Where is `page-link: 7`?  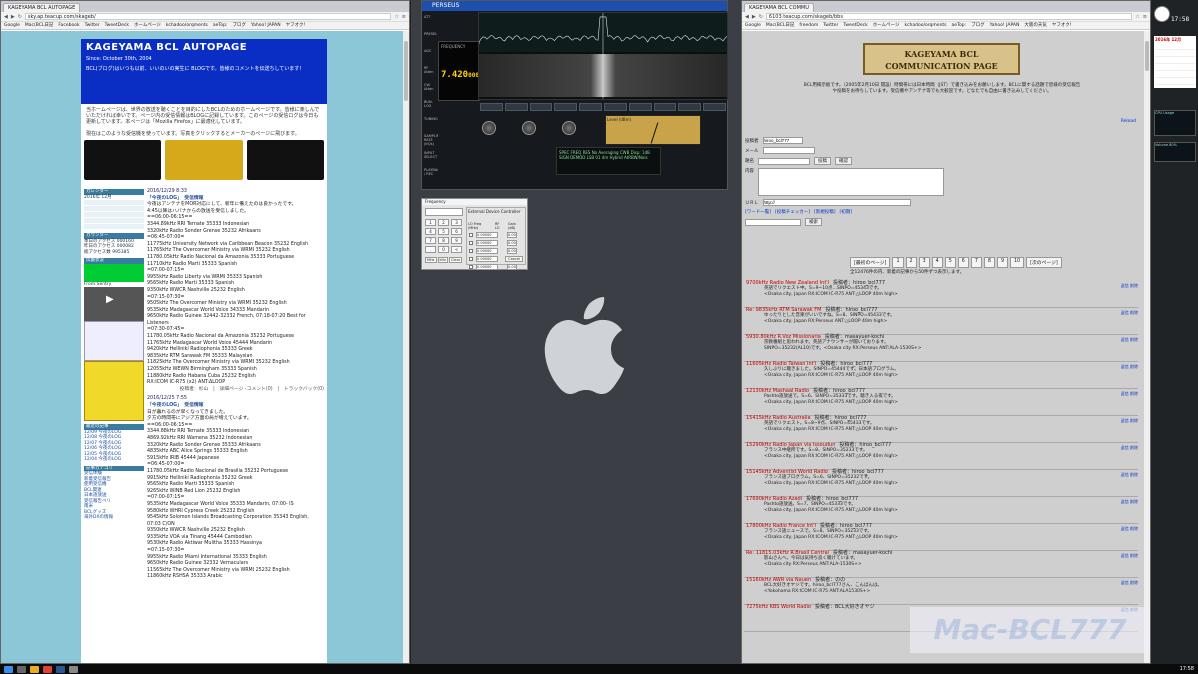 page-link: 7 is located at coordinates (976, 262).